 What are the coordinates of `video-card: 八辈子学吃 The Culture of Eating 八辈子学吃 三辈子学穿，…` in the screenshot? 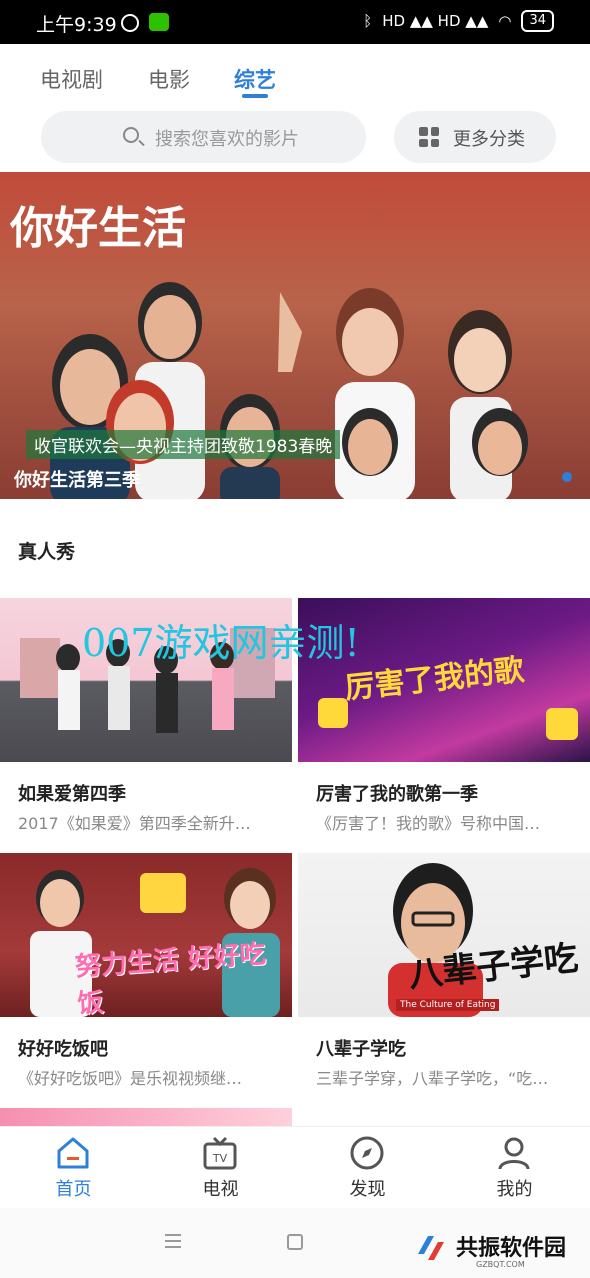 It's located at (444, 970).